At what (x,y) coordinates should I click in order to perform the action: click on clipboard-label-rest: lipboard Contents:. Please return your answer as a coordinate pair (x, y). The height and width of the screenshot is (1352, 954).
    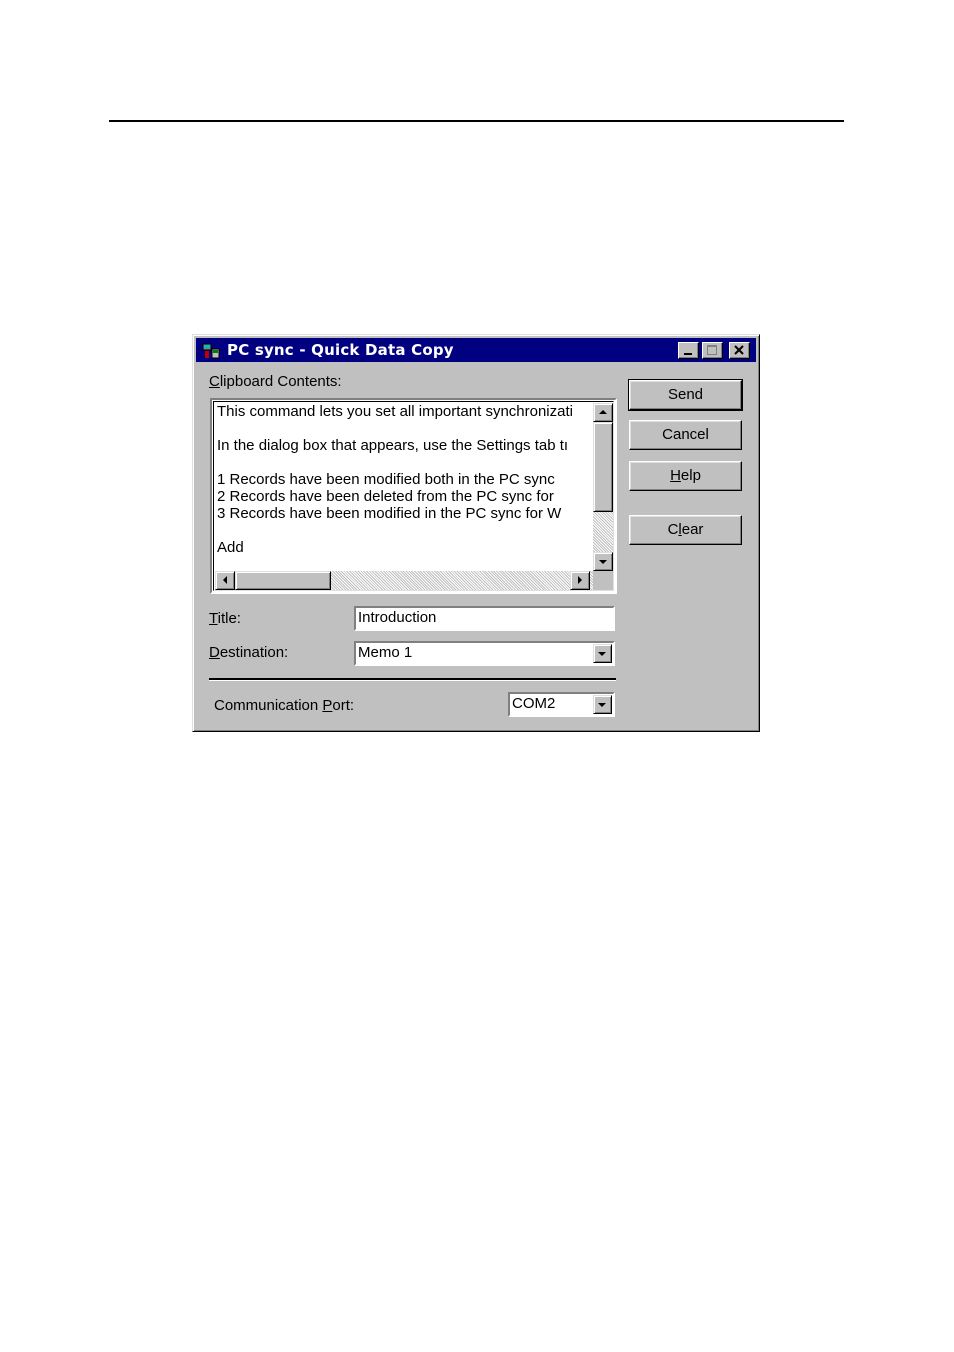
    Looking at the image, I should click on (280, 381).